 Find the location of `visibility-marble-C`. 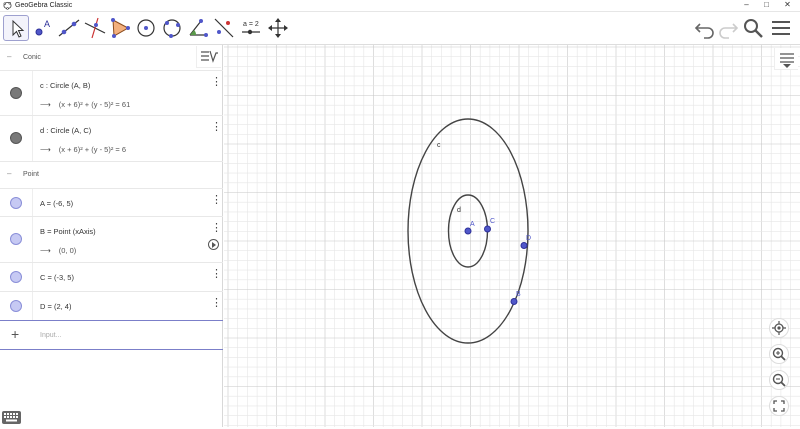

visibility-marble-C is located at coordinates (16, 277).